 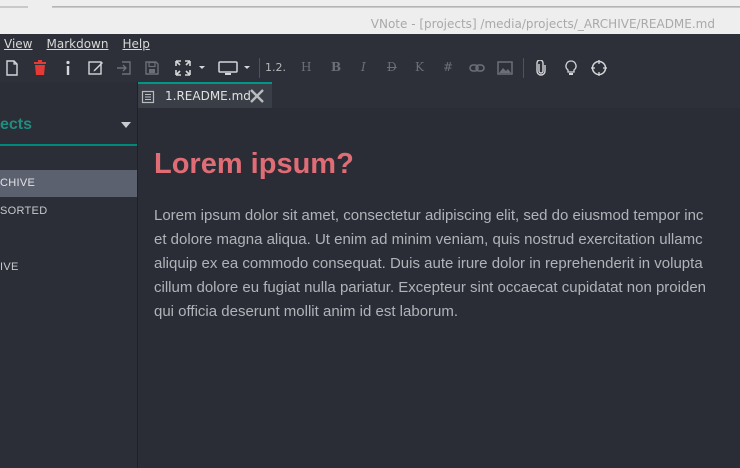 I want to click on menu-view-label: View, so click(x=18, y=44).